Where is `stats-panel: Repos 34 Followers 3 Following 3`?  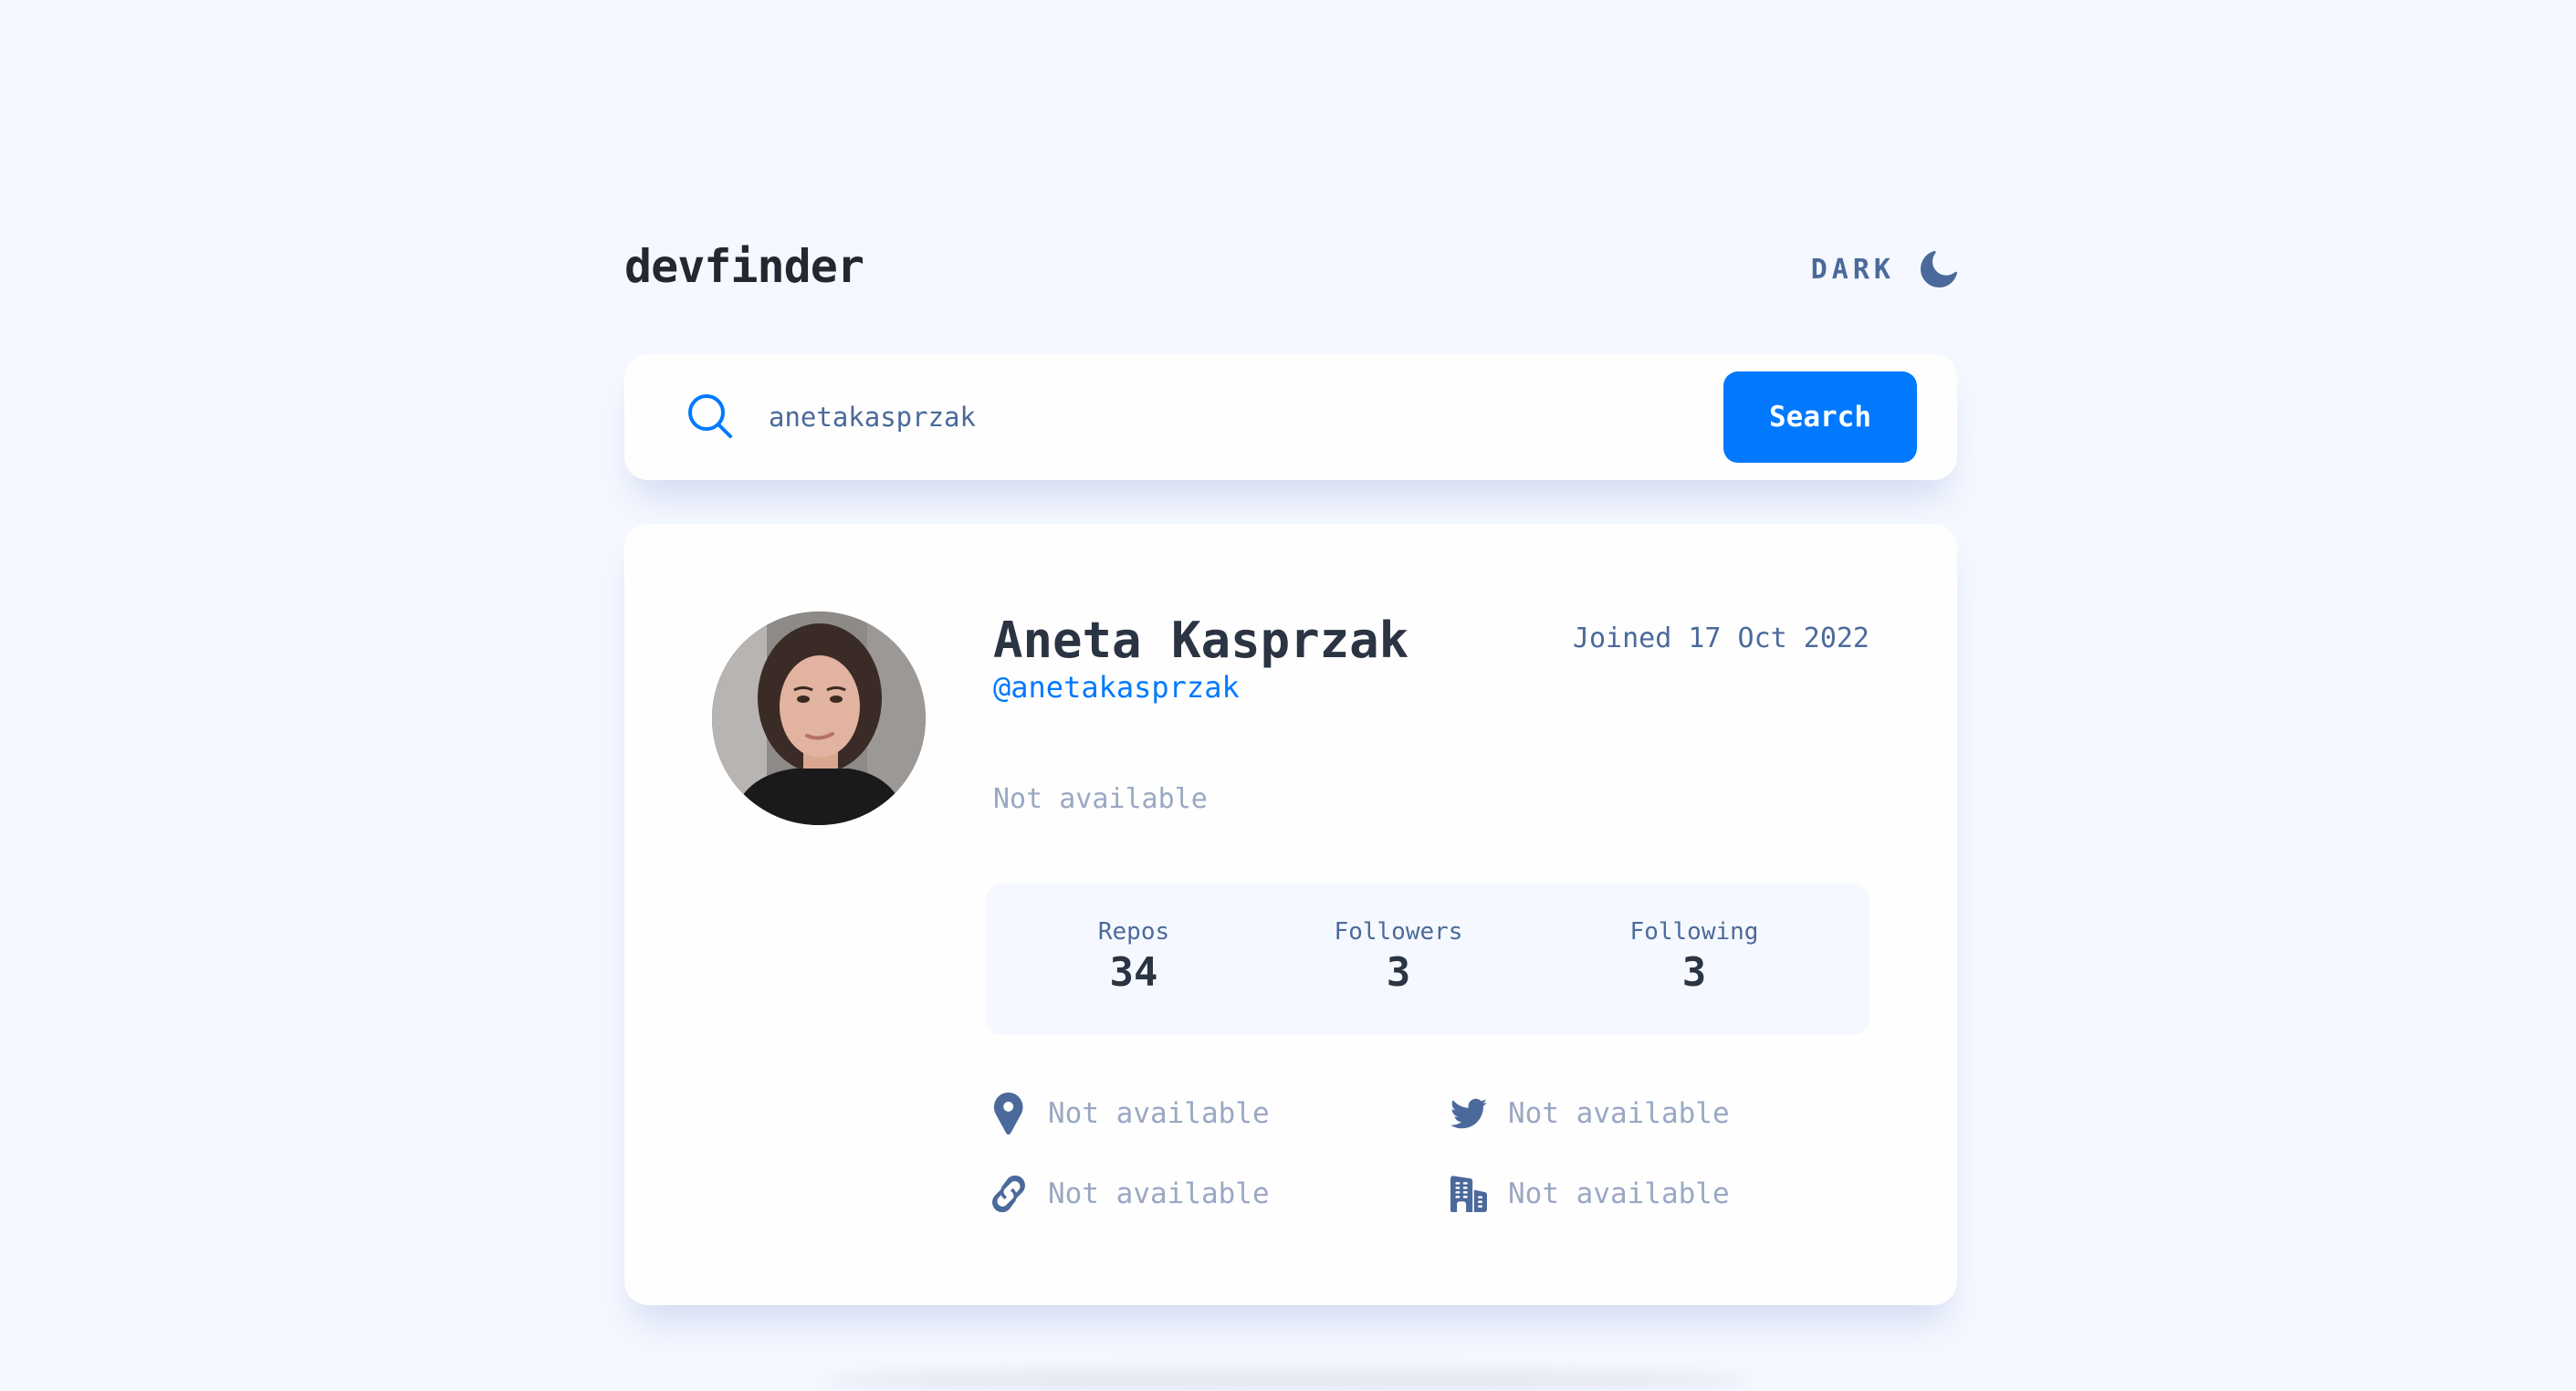 stats-panel: Repos 34 Followers 3 Following 3 is located at coordinates (1427, 959).